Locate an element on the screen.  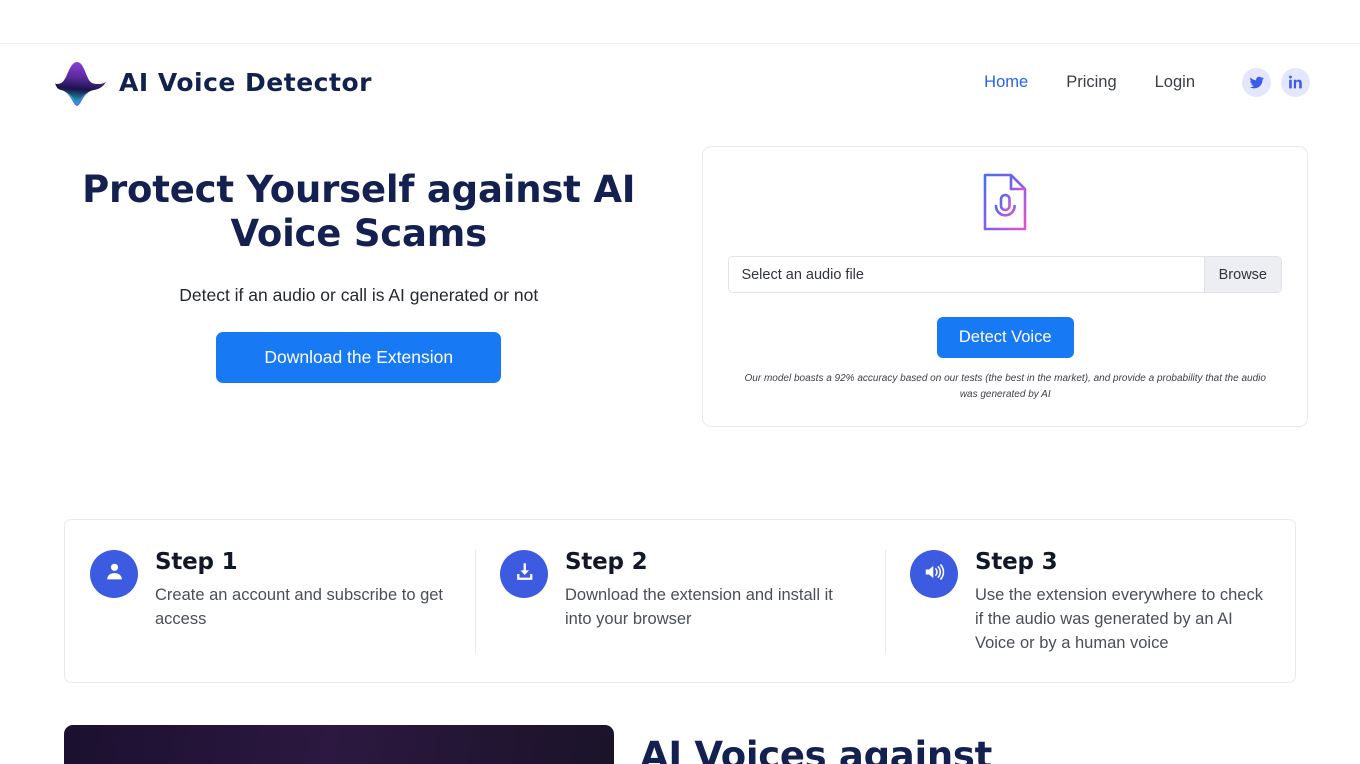
twitter-icon is located at coordinates (1256, 82).